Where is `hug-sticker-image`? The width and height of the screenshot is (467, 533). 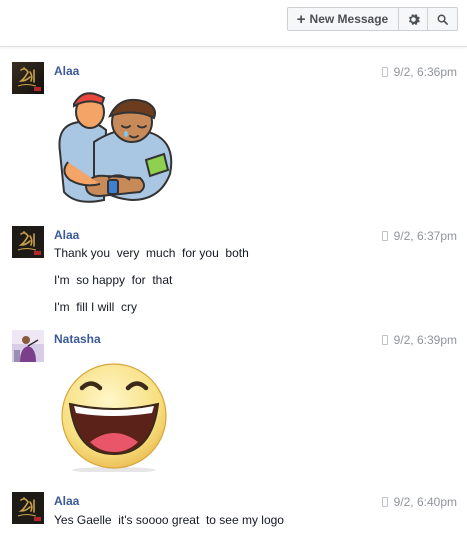
hug-sticker-image is located at coordinates (115, 147).